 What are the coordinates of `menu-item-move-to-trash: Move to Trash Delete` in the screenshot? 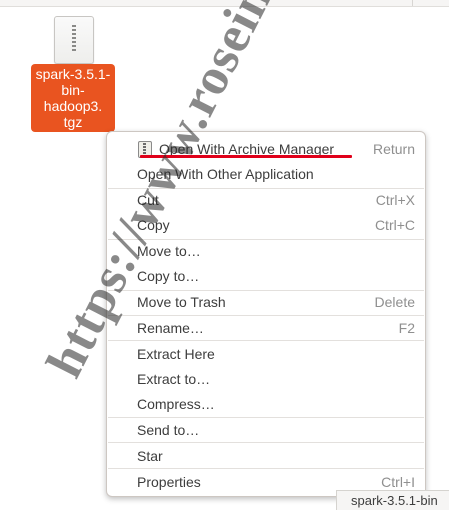 It's located at (266, 302).